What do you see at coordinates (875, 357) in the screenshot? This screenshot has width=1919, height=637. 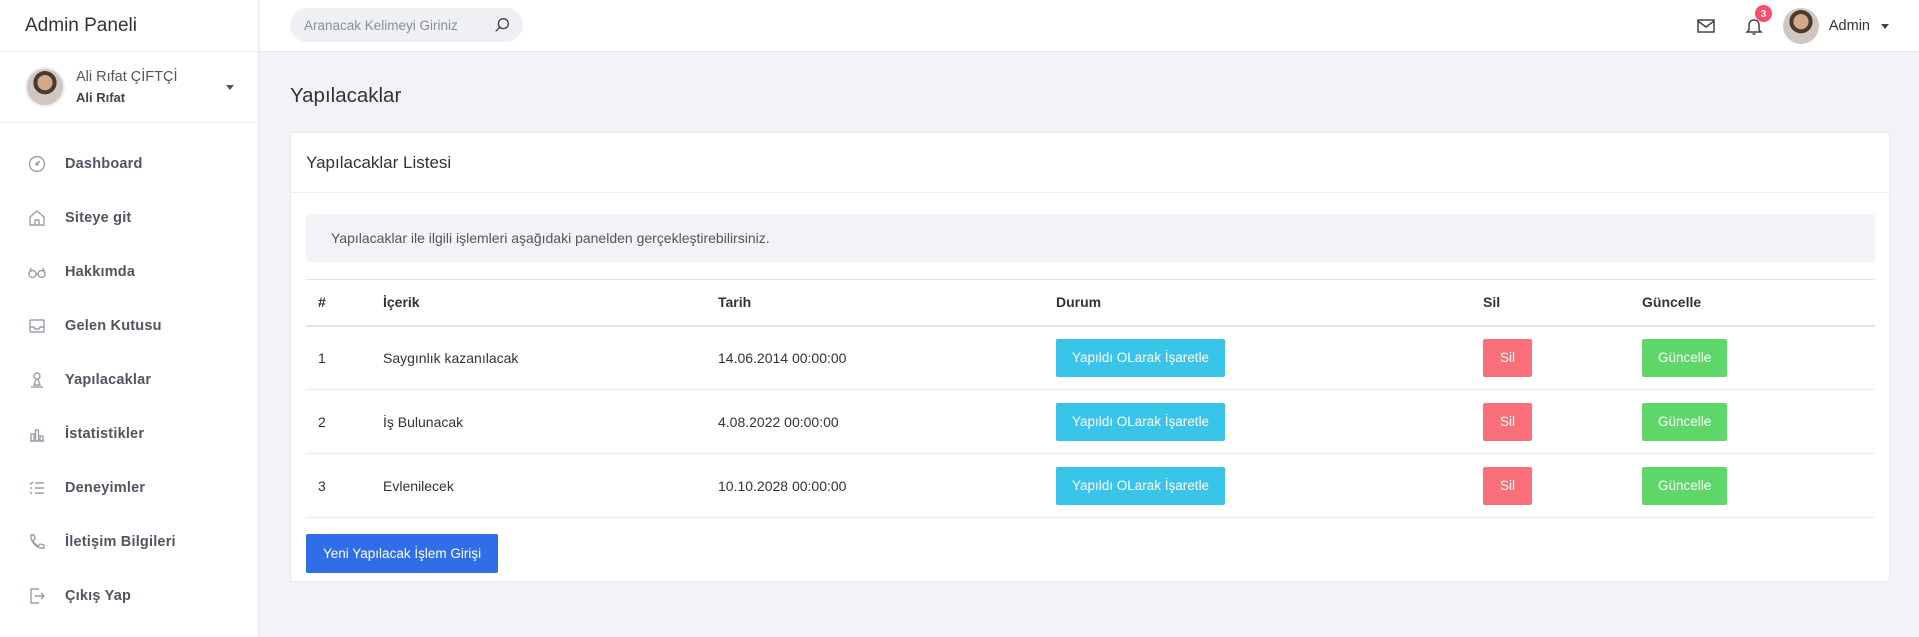 I see `row-date: 14.06.2014 00:00:00` at bounding box center [875, 357].